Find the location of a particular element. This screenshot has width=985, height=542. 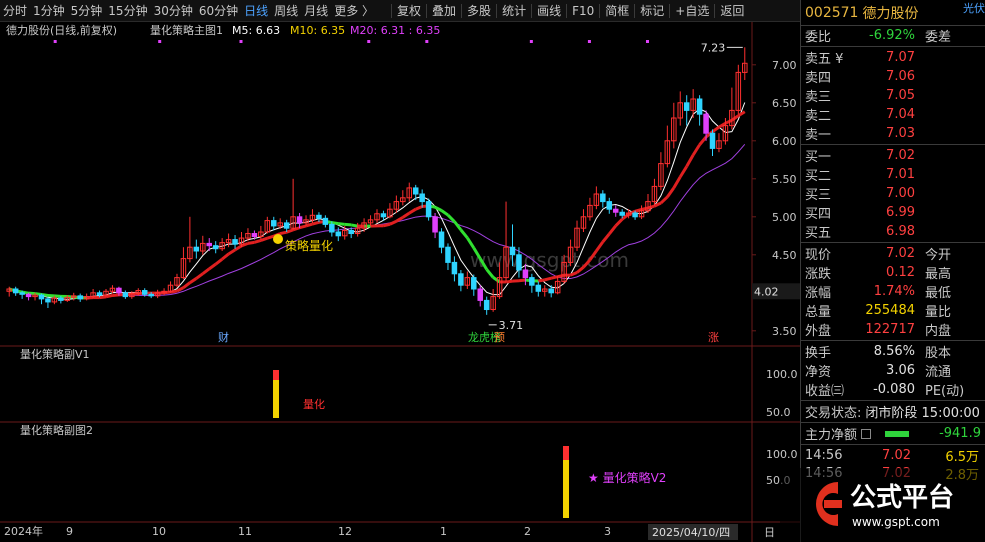

strategy-label: 策略量化 is located at coordinates (309, 245).